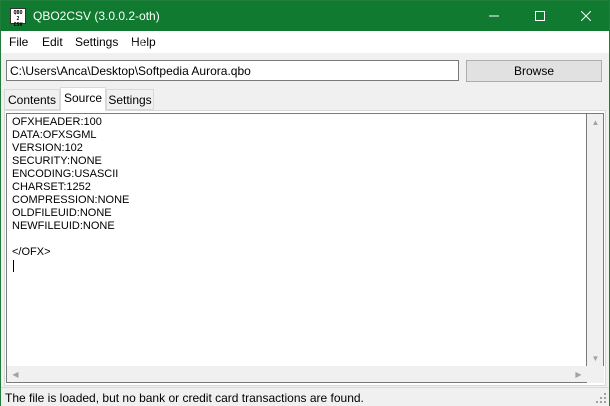 This screenshot has width=610, height=406. I want to click on source-line: ENCODING:USASCII, so click(65, 174).